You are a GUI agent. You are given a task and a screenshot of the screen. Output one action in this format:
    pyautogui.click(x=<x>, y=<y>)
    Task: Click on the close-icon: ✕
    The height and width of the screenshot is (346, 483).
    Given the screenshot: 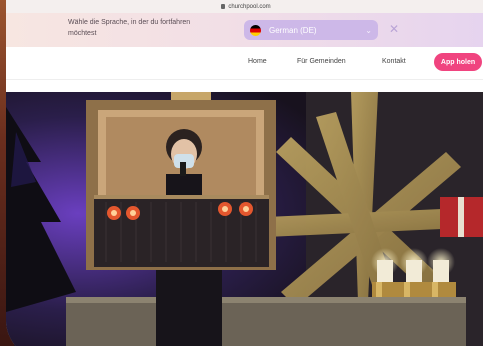 What is the action you would take?
    pyautogui.click(x=394, y=29)
    